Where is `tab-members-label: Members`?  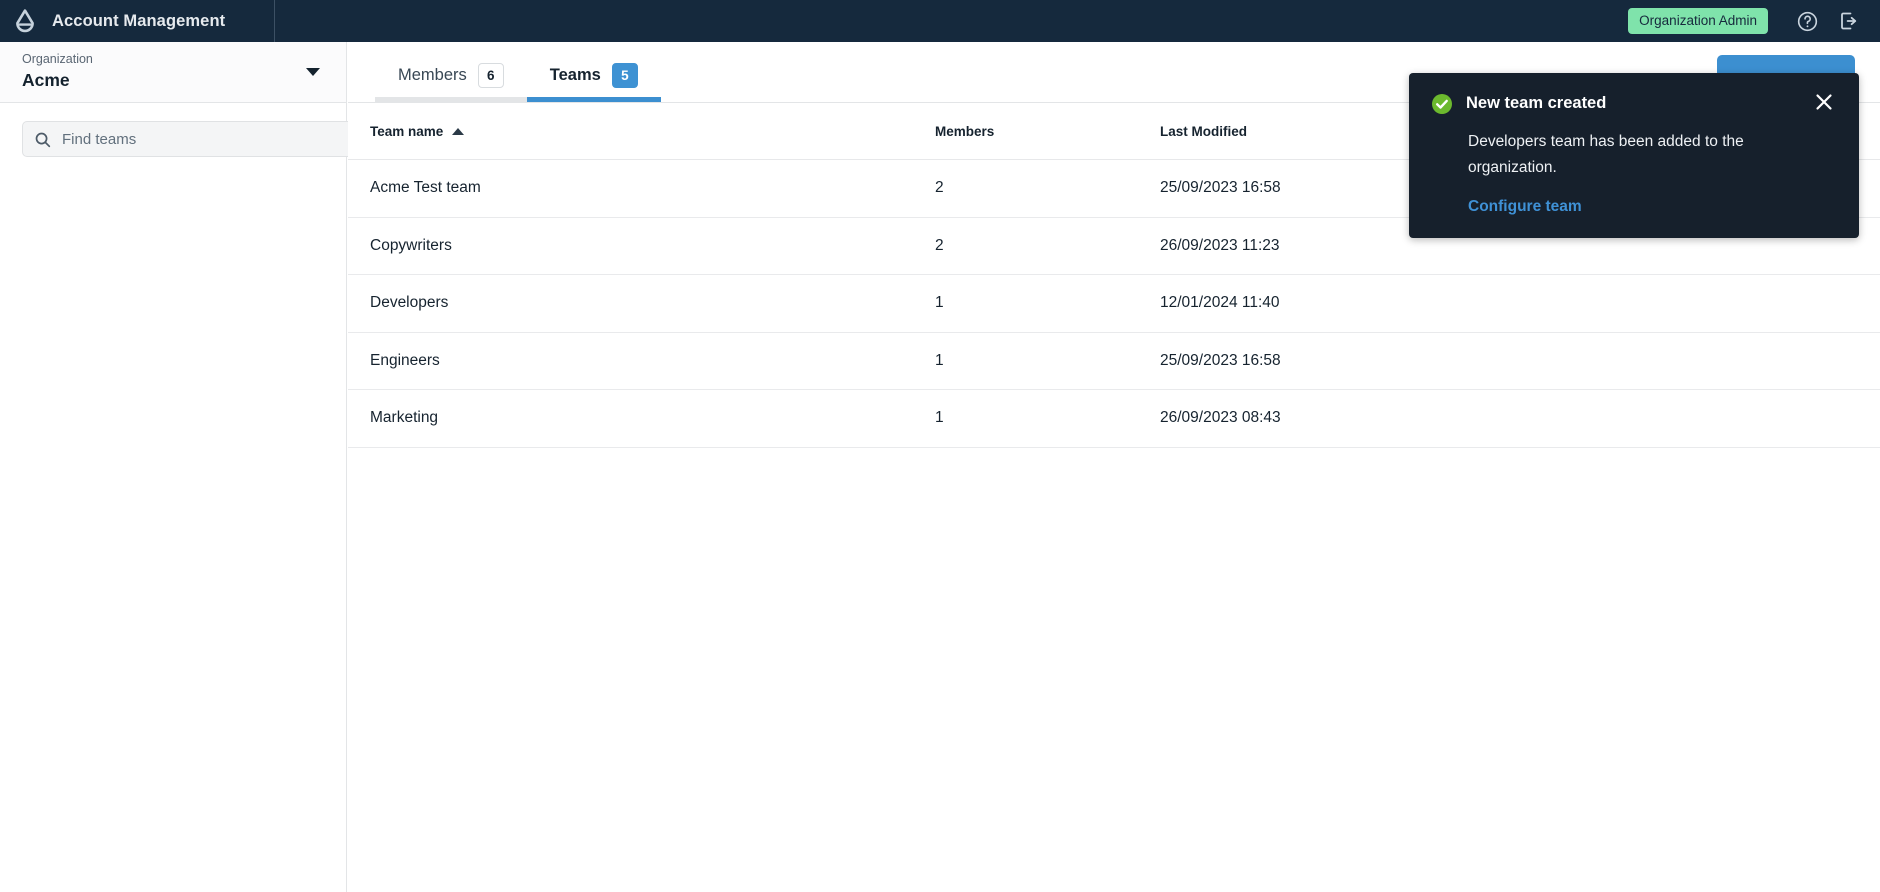 tab-members-label: Members is located at coordinates (432, 75).